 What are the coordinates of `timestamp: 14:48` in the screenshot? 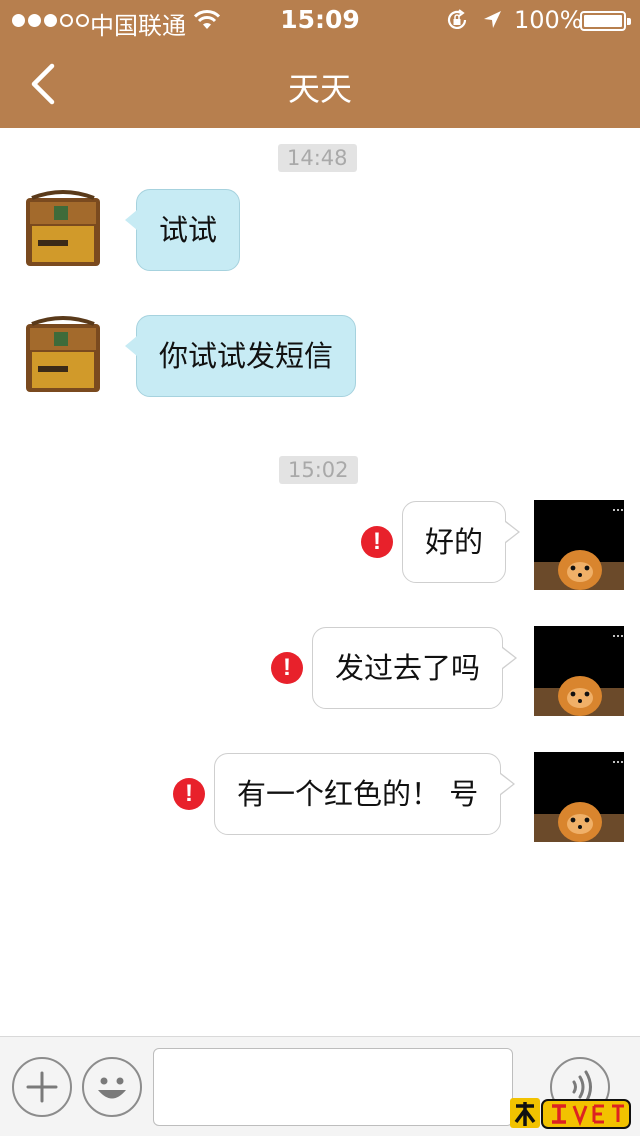 It's located at (317, 158).